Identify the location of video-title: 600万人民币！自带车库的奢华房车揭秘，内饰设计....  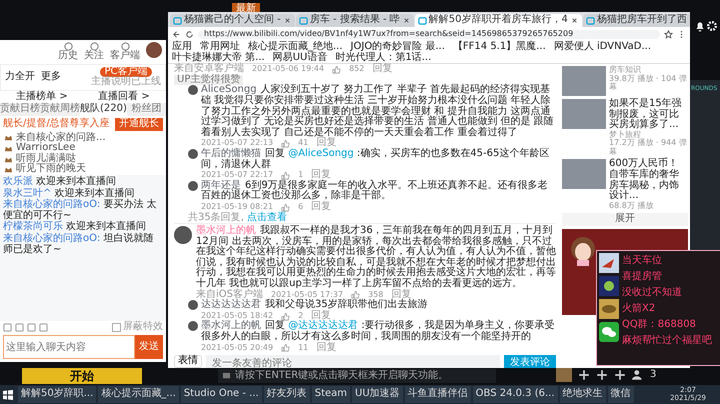
(648, 180).